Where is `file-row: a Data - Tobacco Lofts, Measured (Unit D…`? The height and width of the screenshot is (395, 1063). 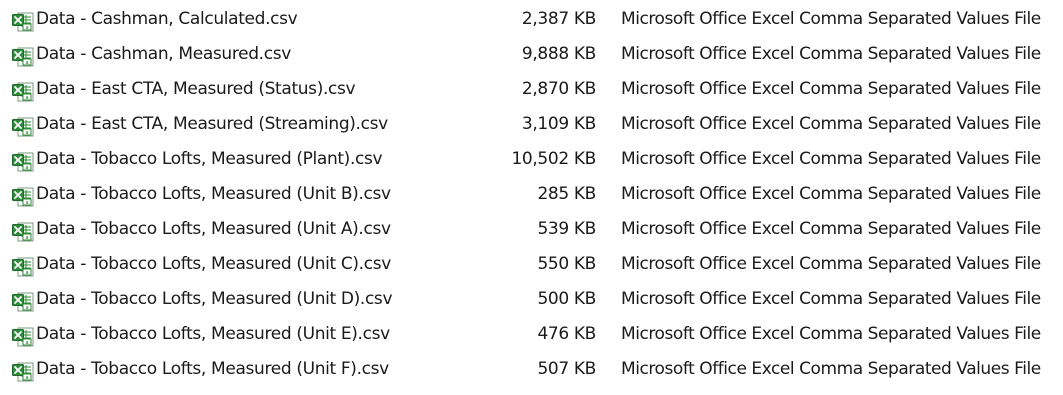 file-row: a Data - Tobacco Lofts, Measured (Unit D… is located at coordinates (531, 299).